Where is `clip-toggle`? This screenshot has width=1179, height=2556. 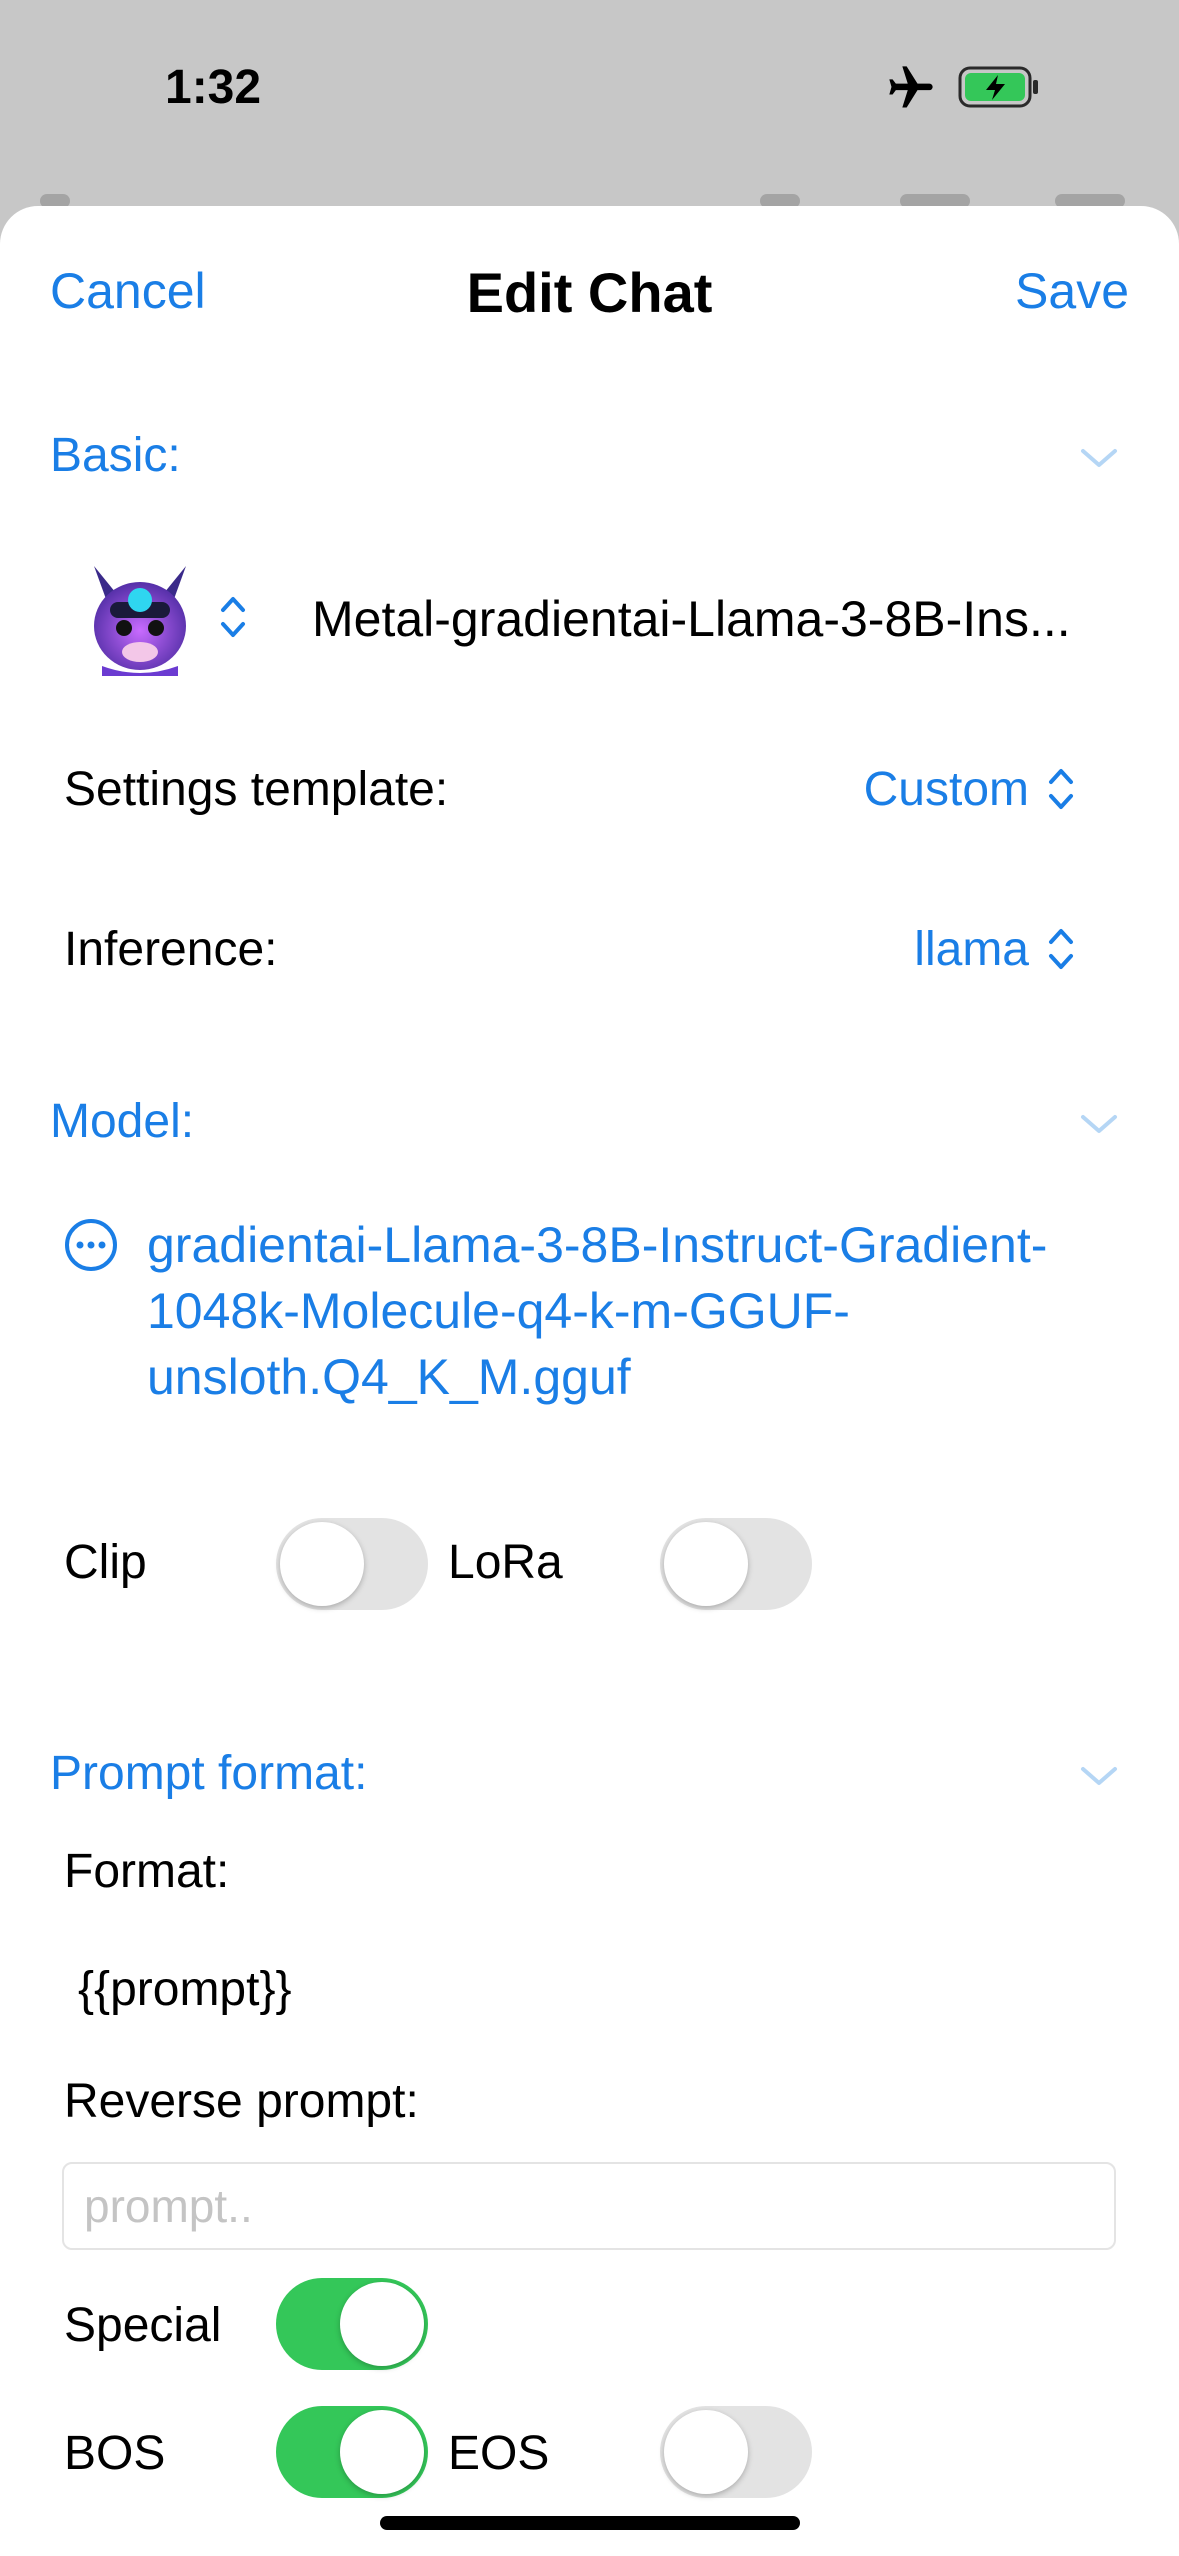
clip-toggle is located at coordinates (352, 1564).